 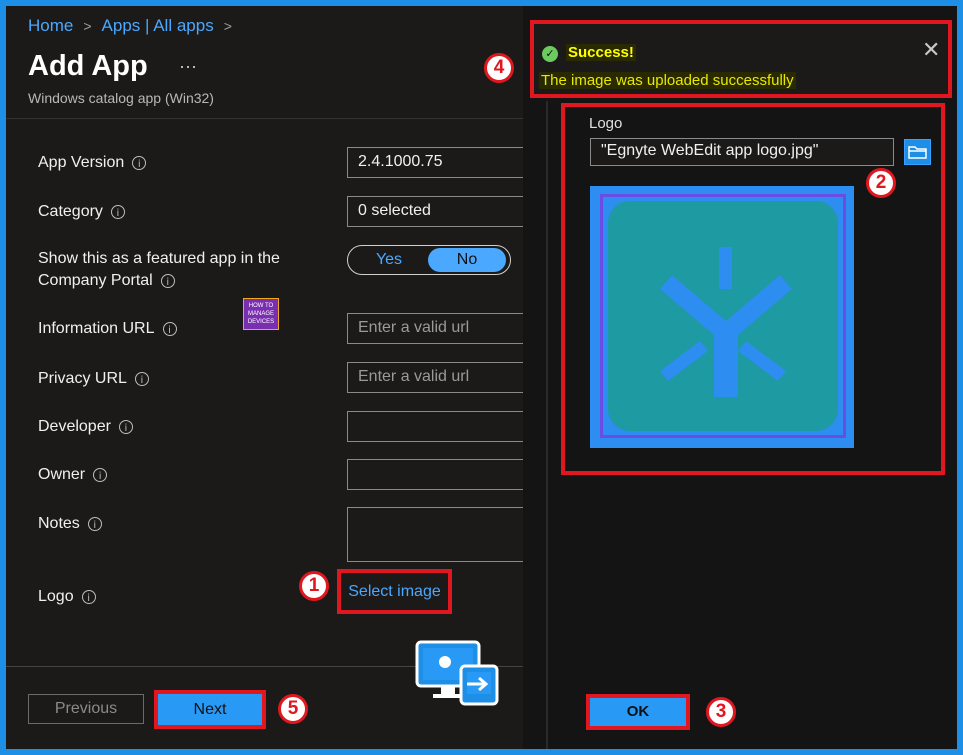 I want to click on logo-preview-frame, so click(x=723, y=316).